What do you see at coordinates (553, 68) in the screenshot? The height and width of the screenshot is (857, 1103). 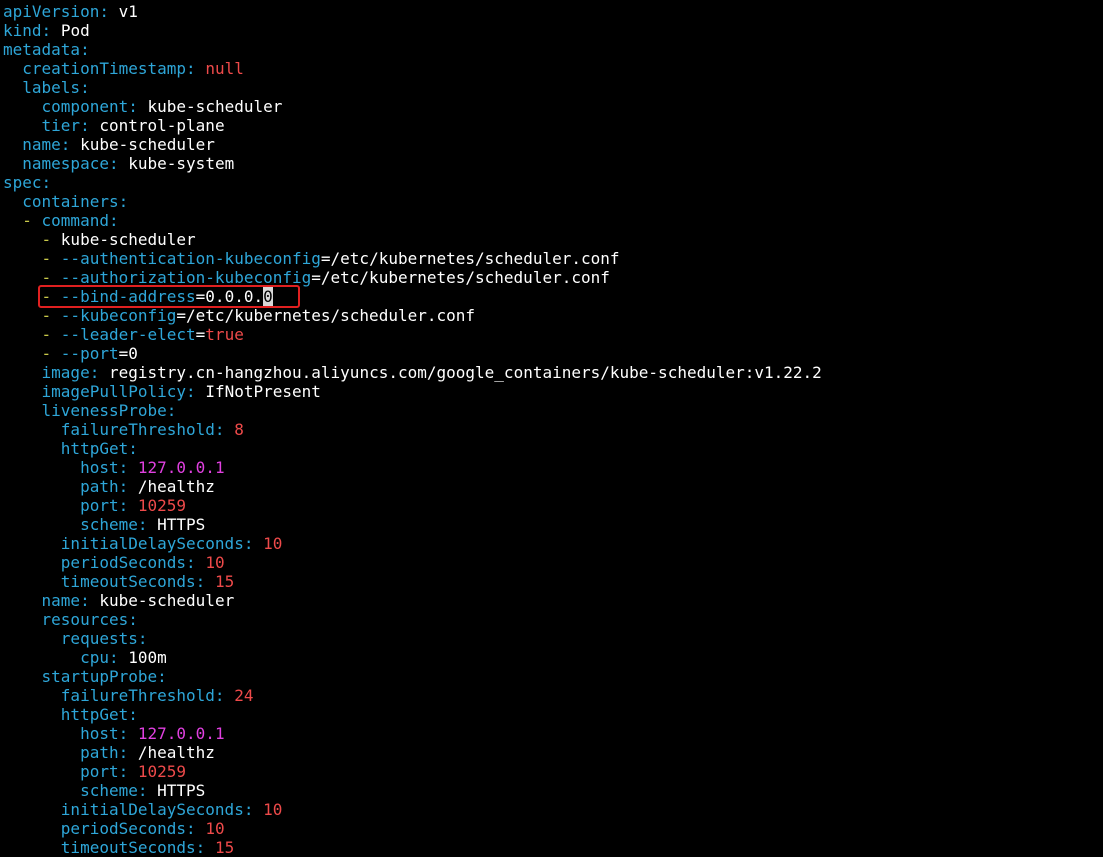 I see `code-line: creationTimestamp: null` at bounding box center [553, 68].